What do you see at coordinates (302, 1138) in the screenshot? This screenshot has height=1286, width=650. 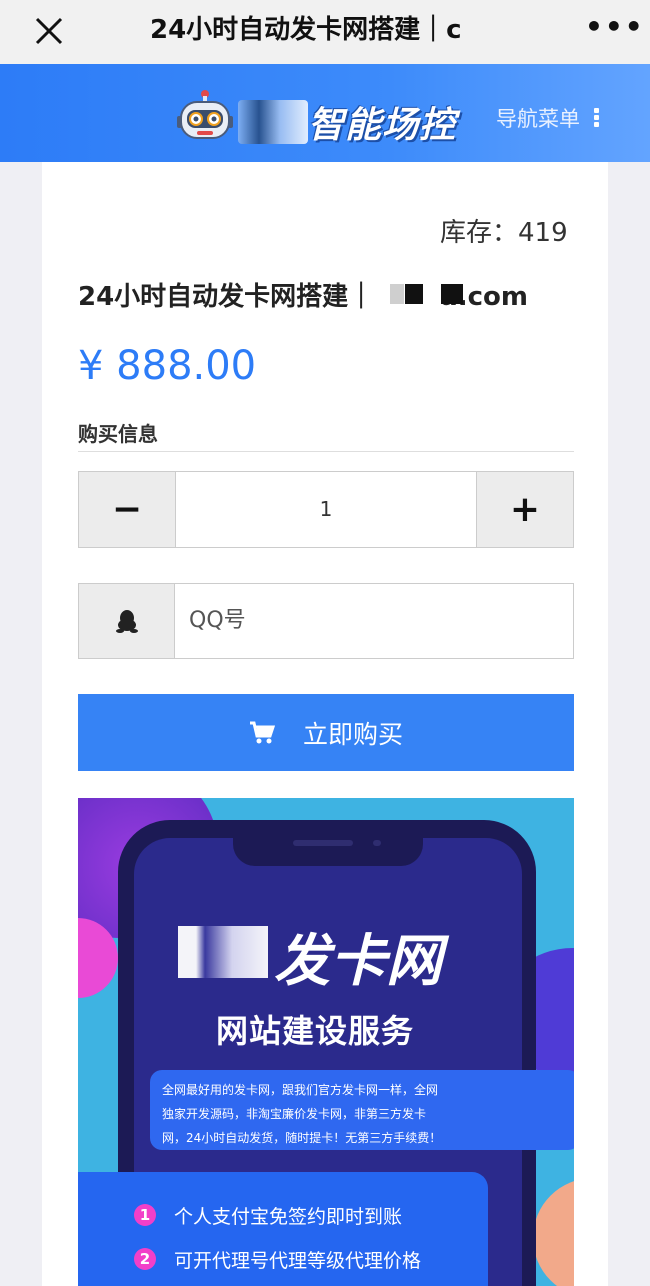 I see `banner-description-line: 网，24小时自动发货，随时提卡！无第三方手续费！` at bounding box center [302, 1138].